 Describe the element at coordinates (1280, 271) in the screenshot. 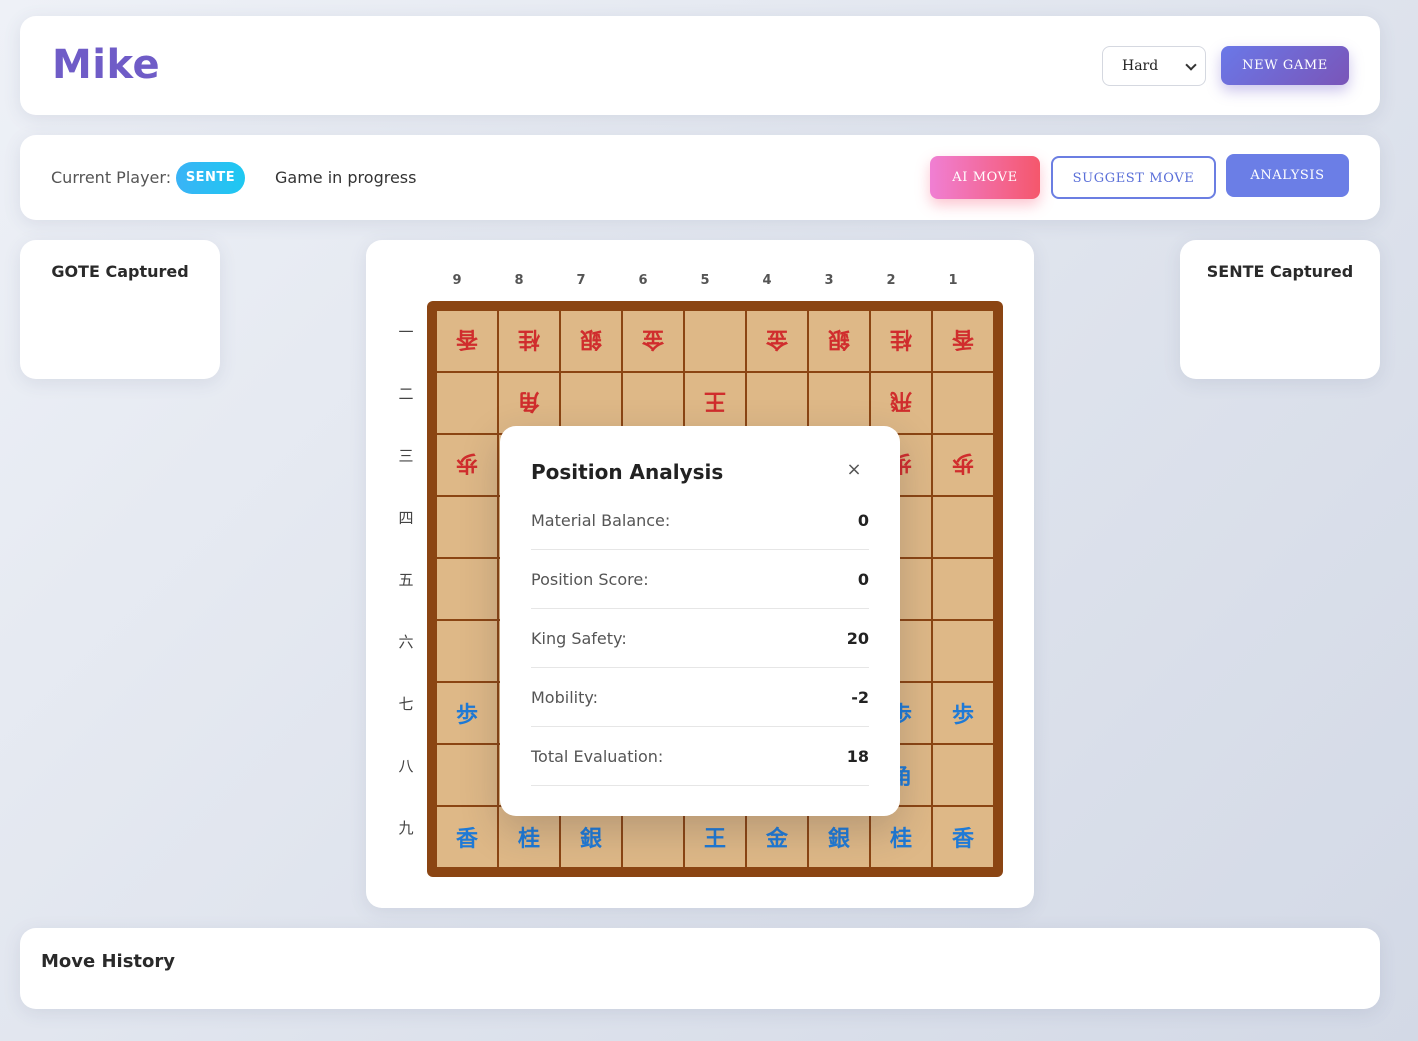

I see `sente-captured-title: SENTE Captured` at that location.